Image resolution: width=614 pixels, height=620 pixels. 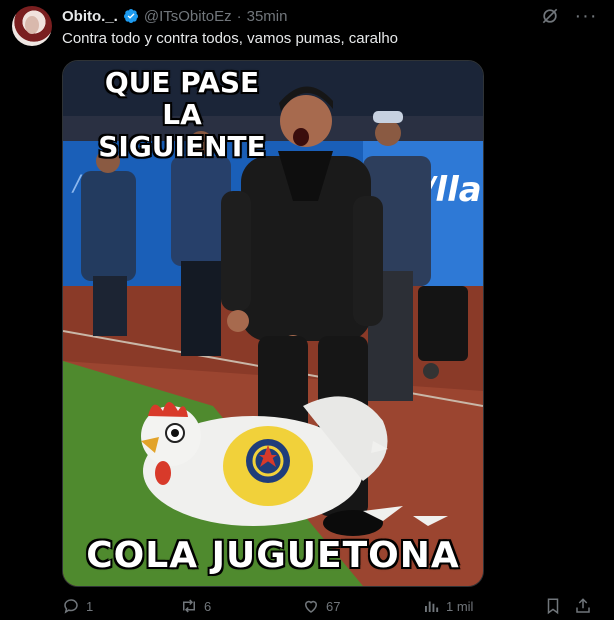 I want to click on meme-caption-top-line2: LA SIGUIENTE, so click(x=182, y=130).